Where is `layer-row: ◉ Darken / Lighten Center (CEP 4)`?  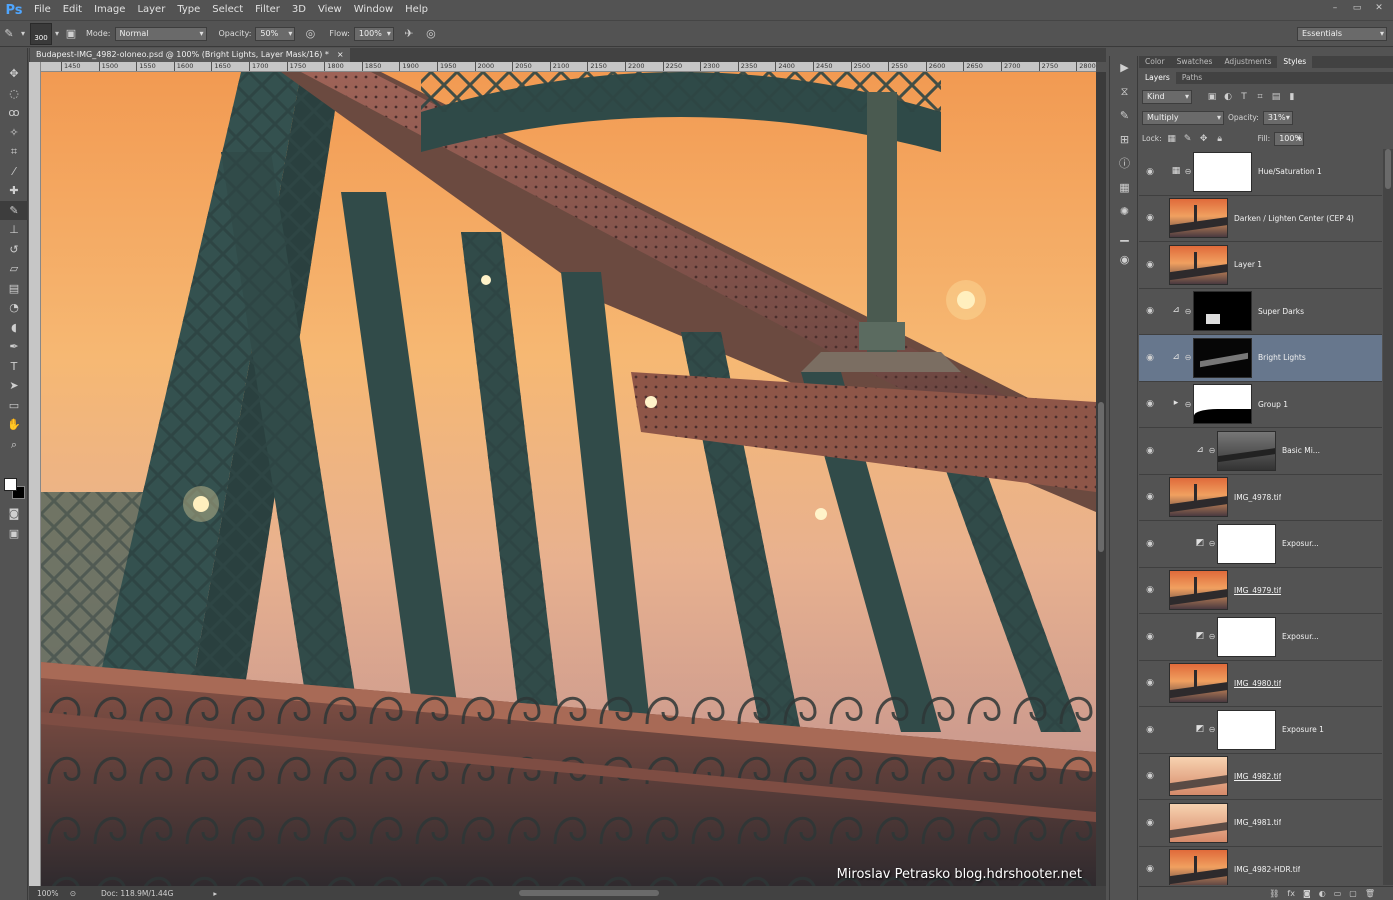 layer-row: ◉ Darken / Lighten Center (CEP 4) is located at coordinates (1260, 218).